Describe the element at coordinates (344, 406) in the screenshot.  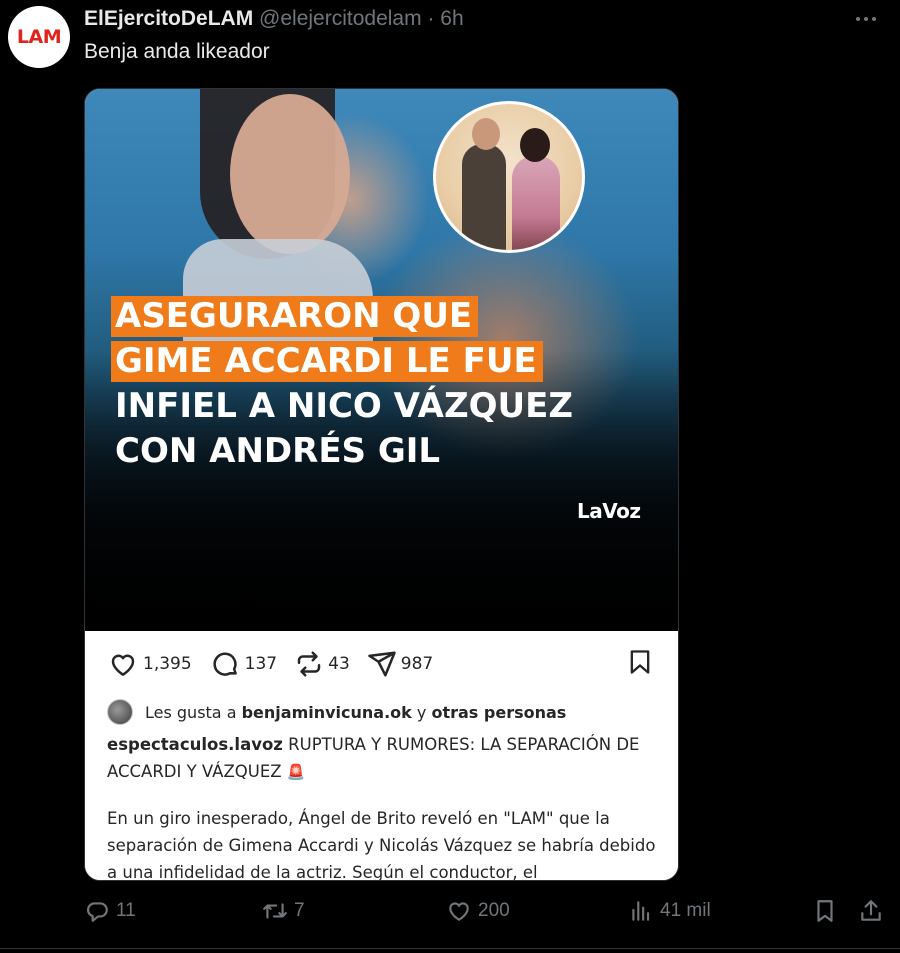
I see `headline-line-3: INFIEL A NICO VÁZQUEZ` at that location.